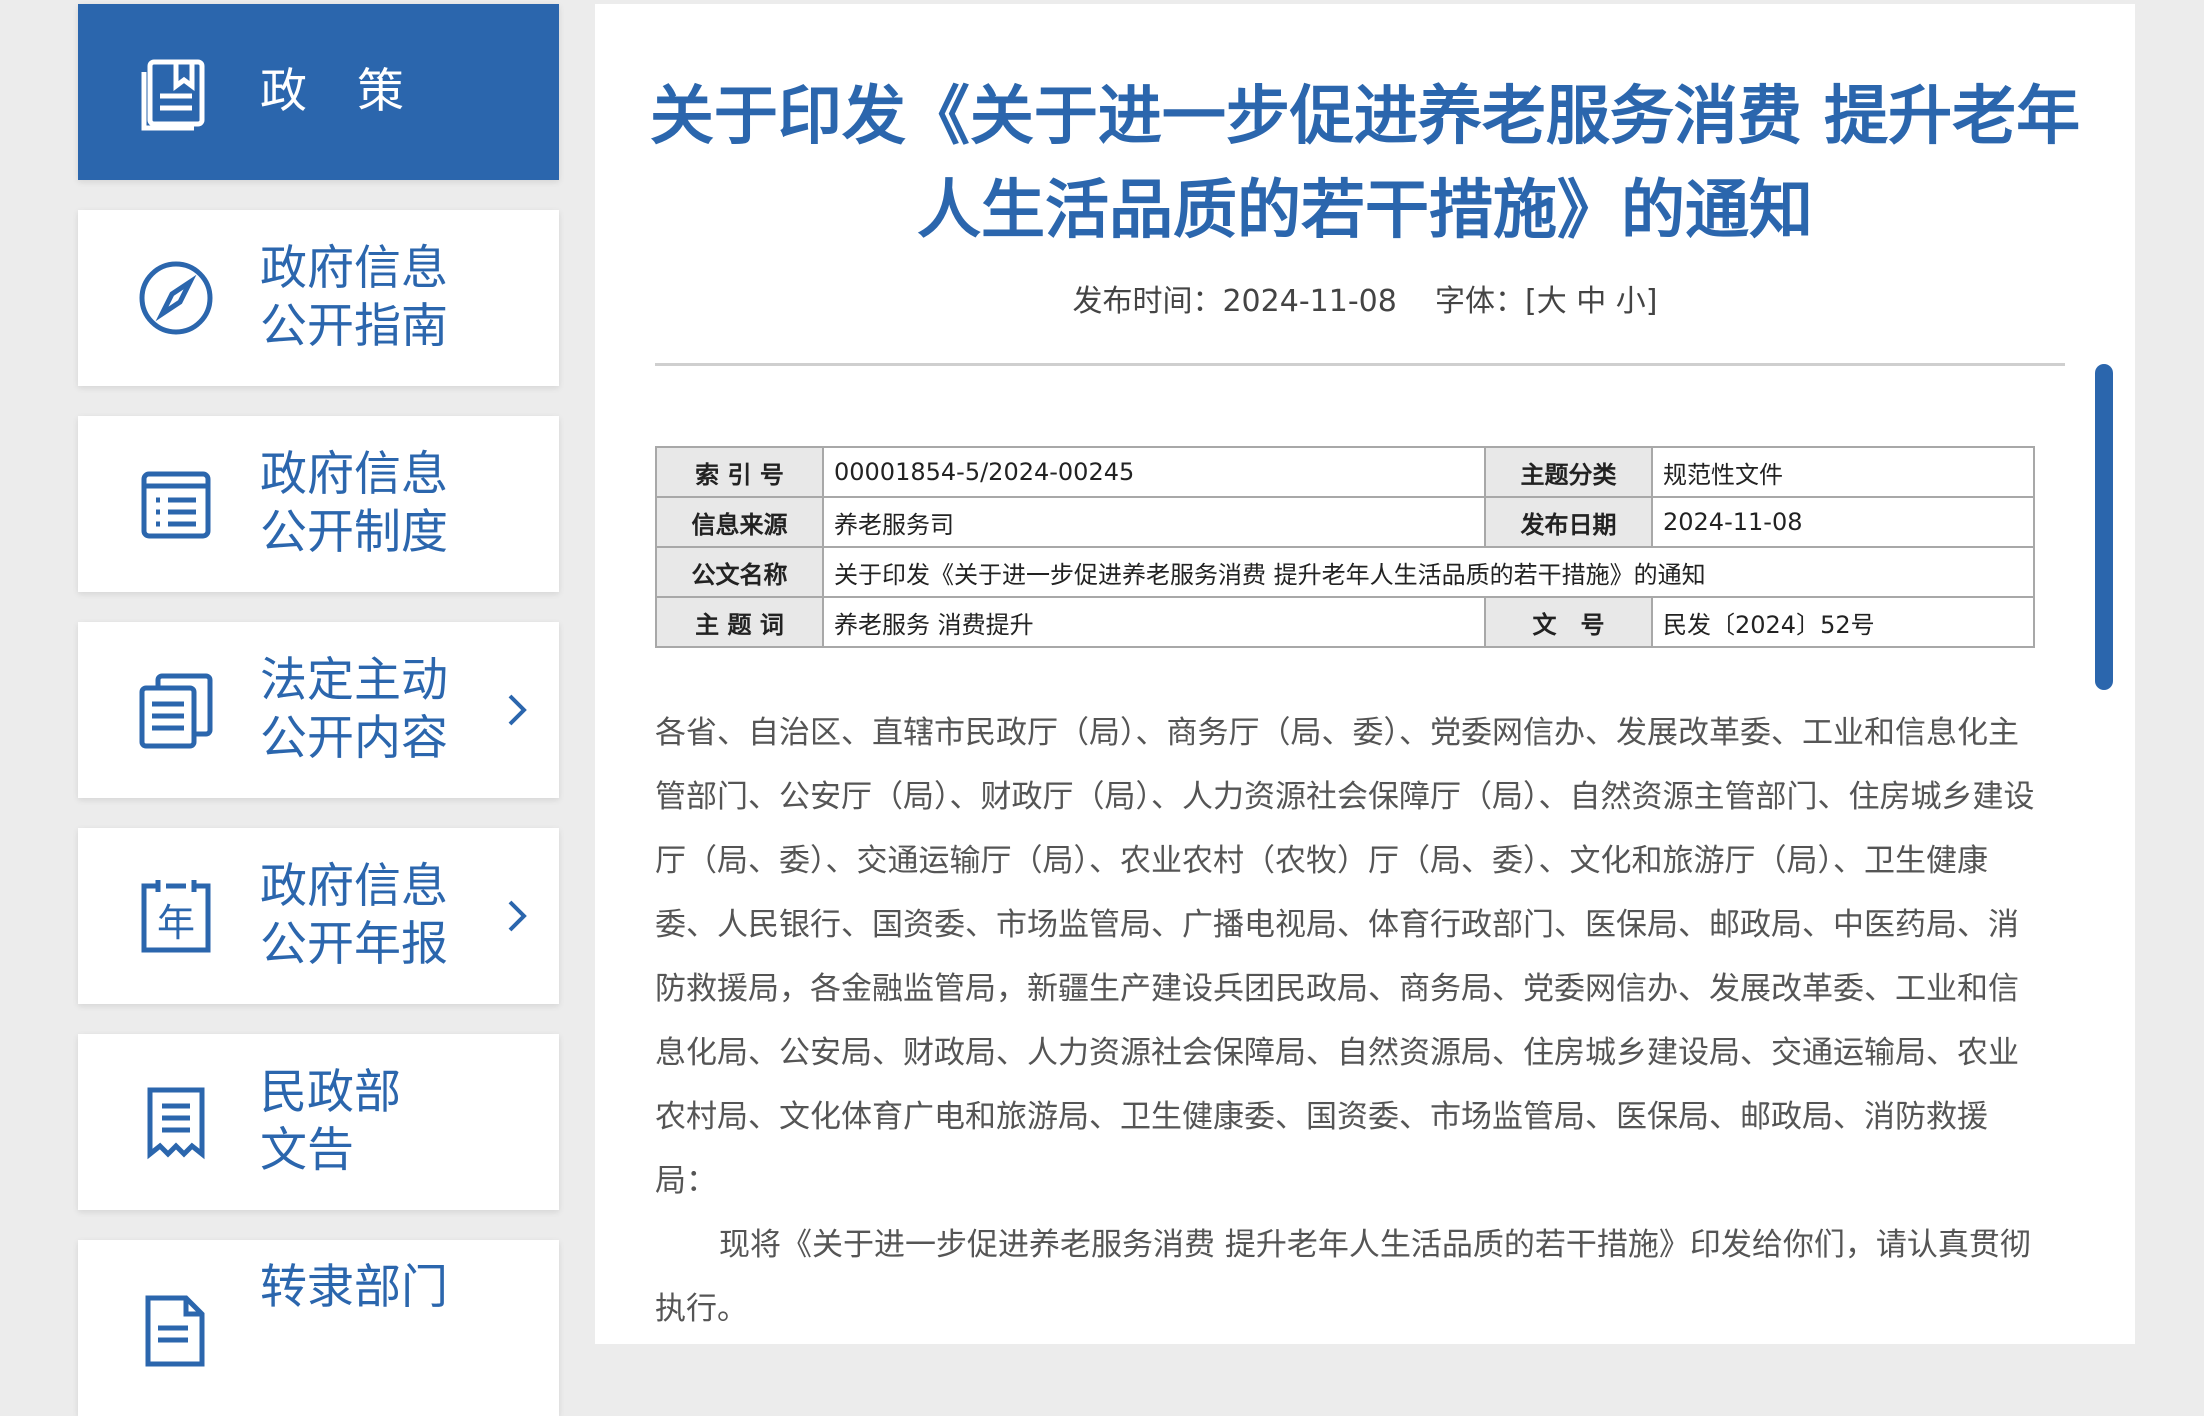 The width and height of the screenshot is (2204, 1416). What do you see at coordinates (1568, 472) in the screenshot?
I see `category-label: 主题分类` at bounding box center [1568, 472].